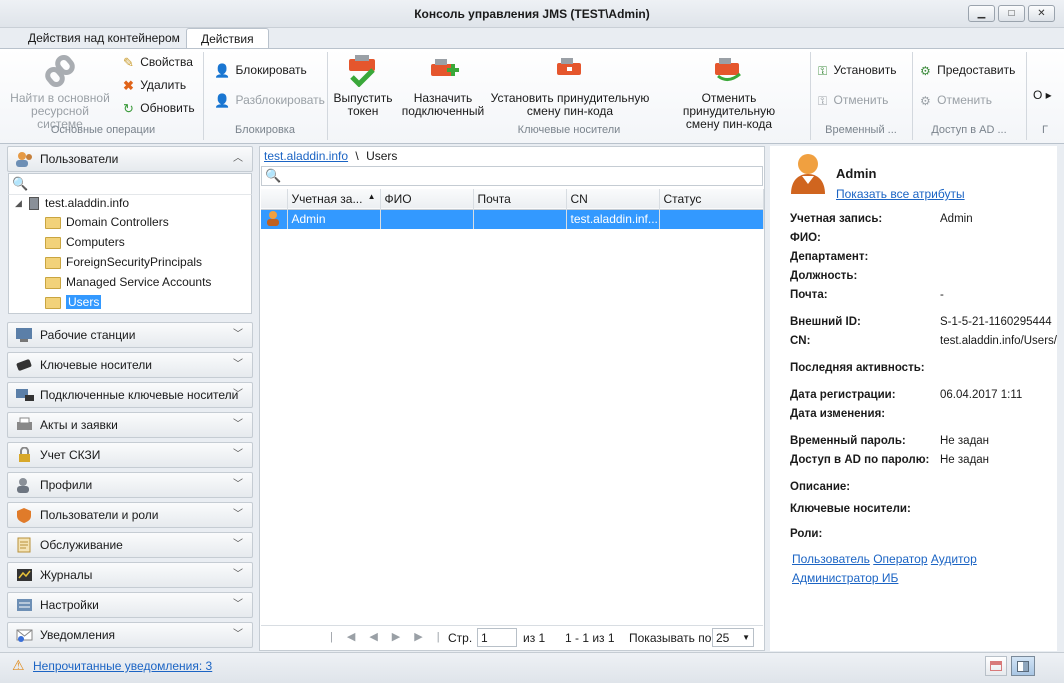 This screenshot has height=683, width=1064. Describe the element at coordinates (824, 276) in the screenshot. I see `label-position: Должность:` at that location.